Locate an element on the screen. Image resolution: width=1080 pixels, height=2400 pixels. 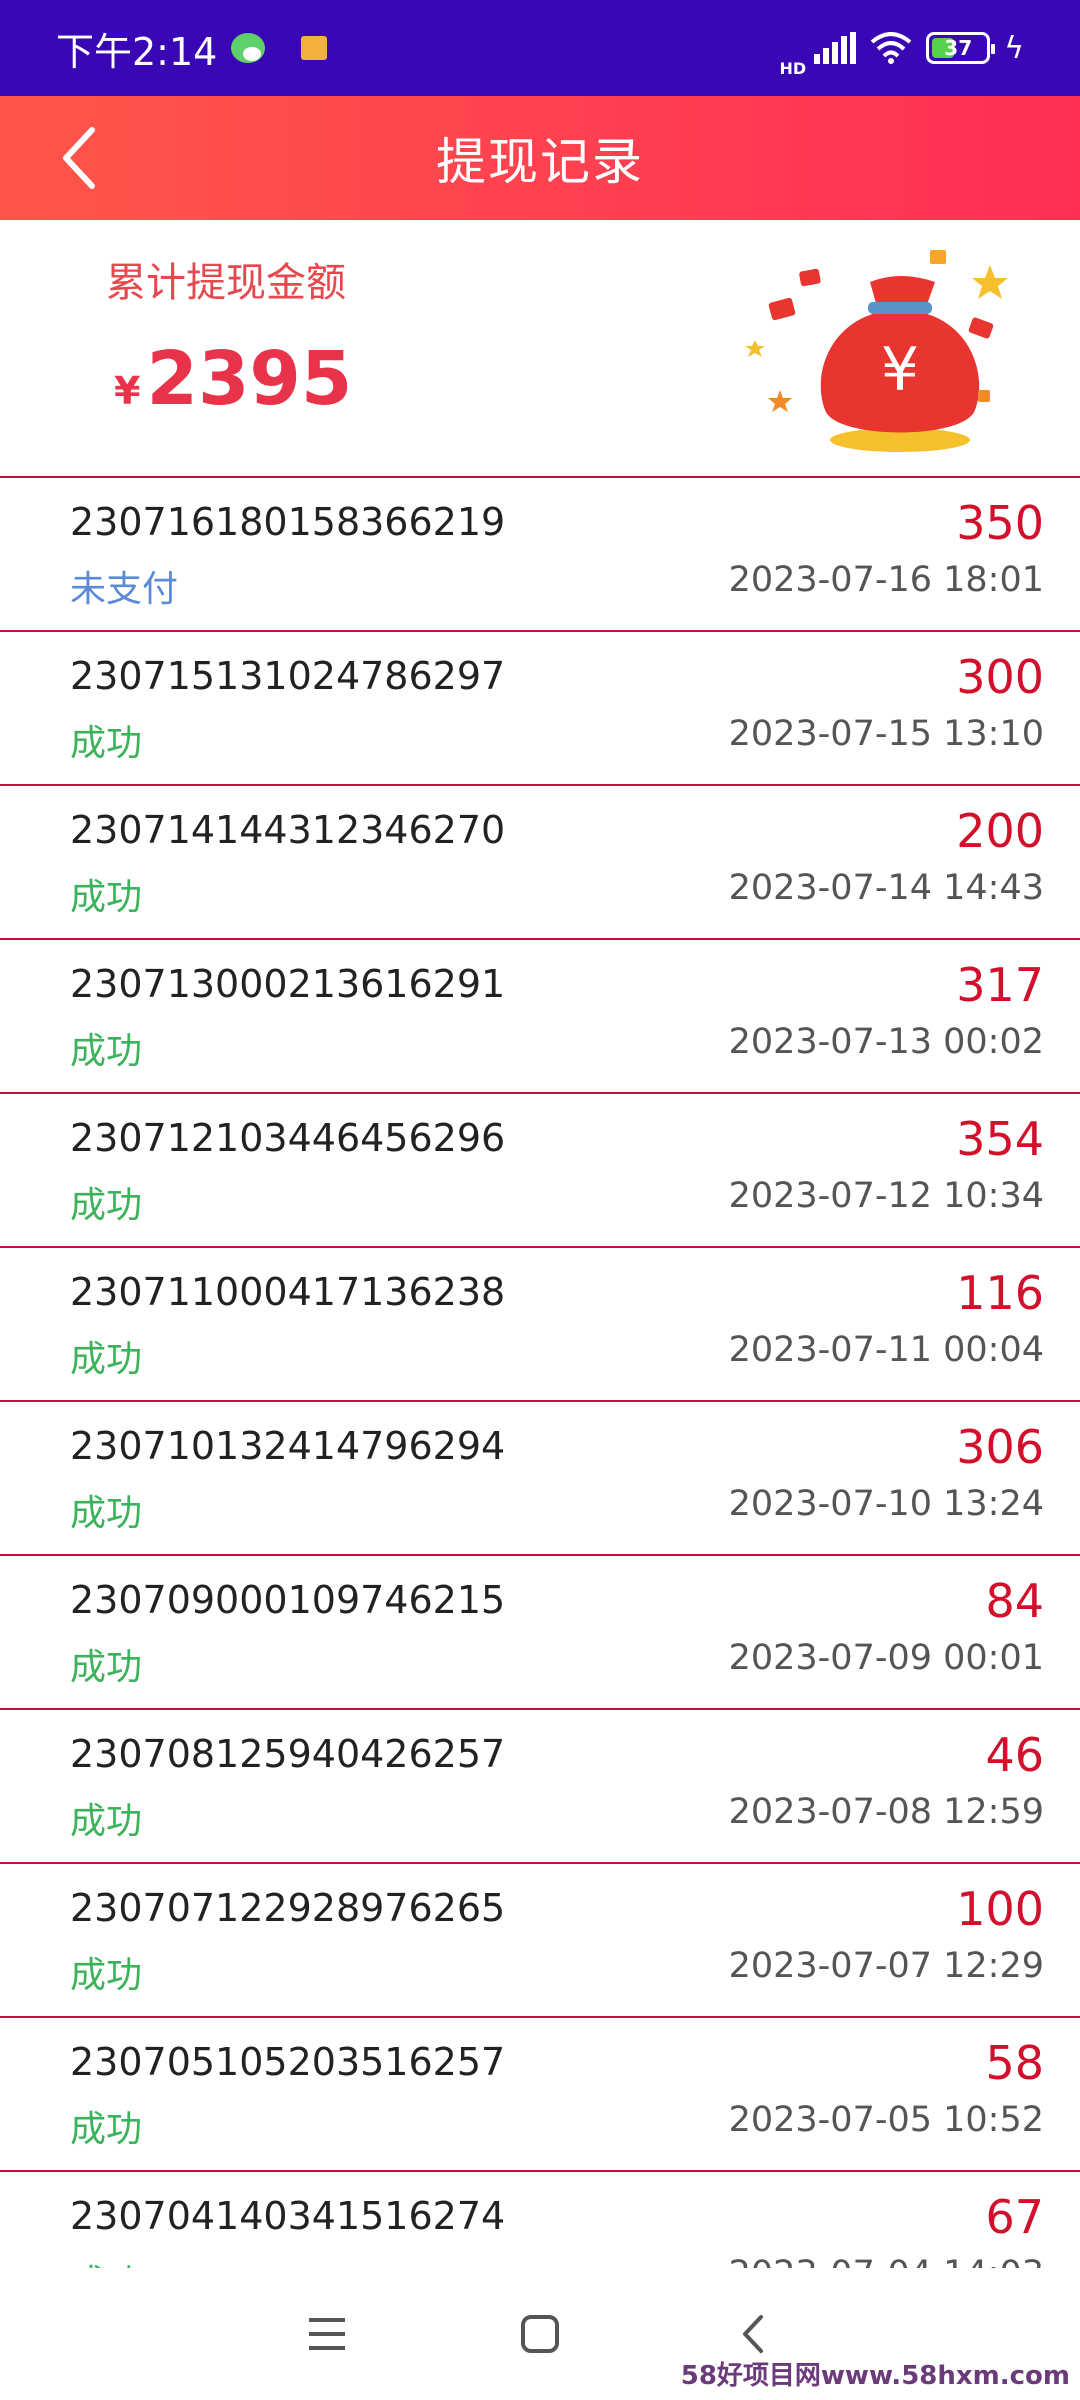
watermark: 58好项目网www.58hxm.com is located at coordinates (875, 2373).